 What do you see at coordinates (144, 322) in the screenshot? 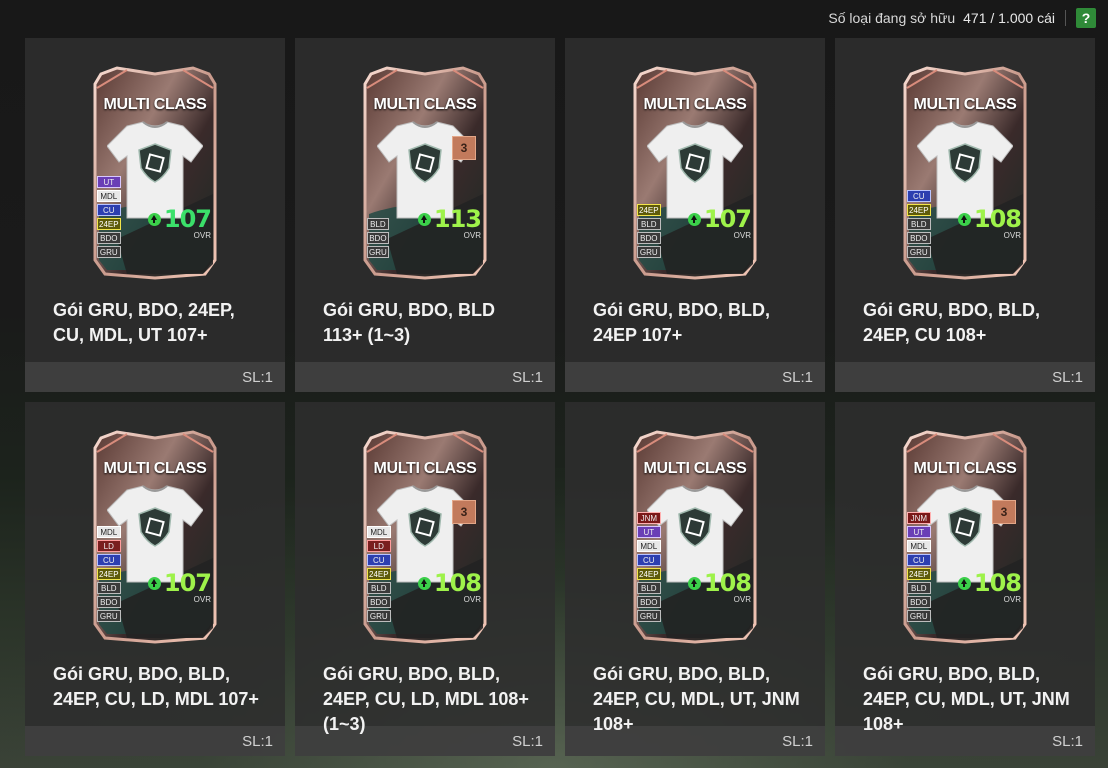
I see `pack-title: Gói GRU, BDO, 24EP, CU, MDL, UT 107+` at bounding box center [144, 322].